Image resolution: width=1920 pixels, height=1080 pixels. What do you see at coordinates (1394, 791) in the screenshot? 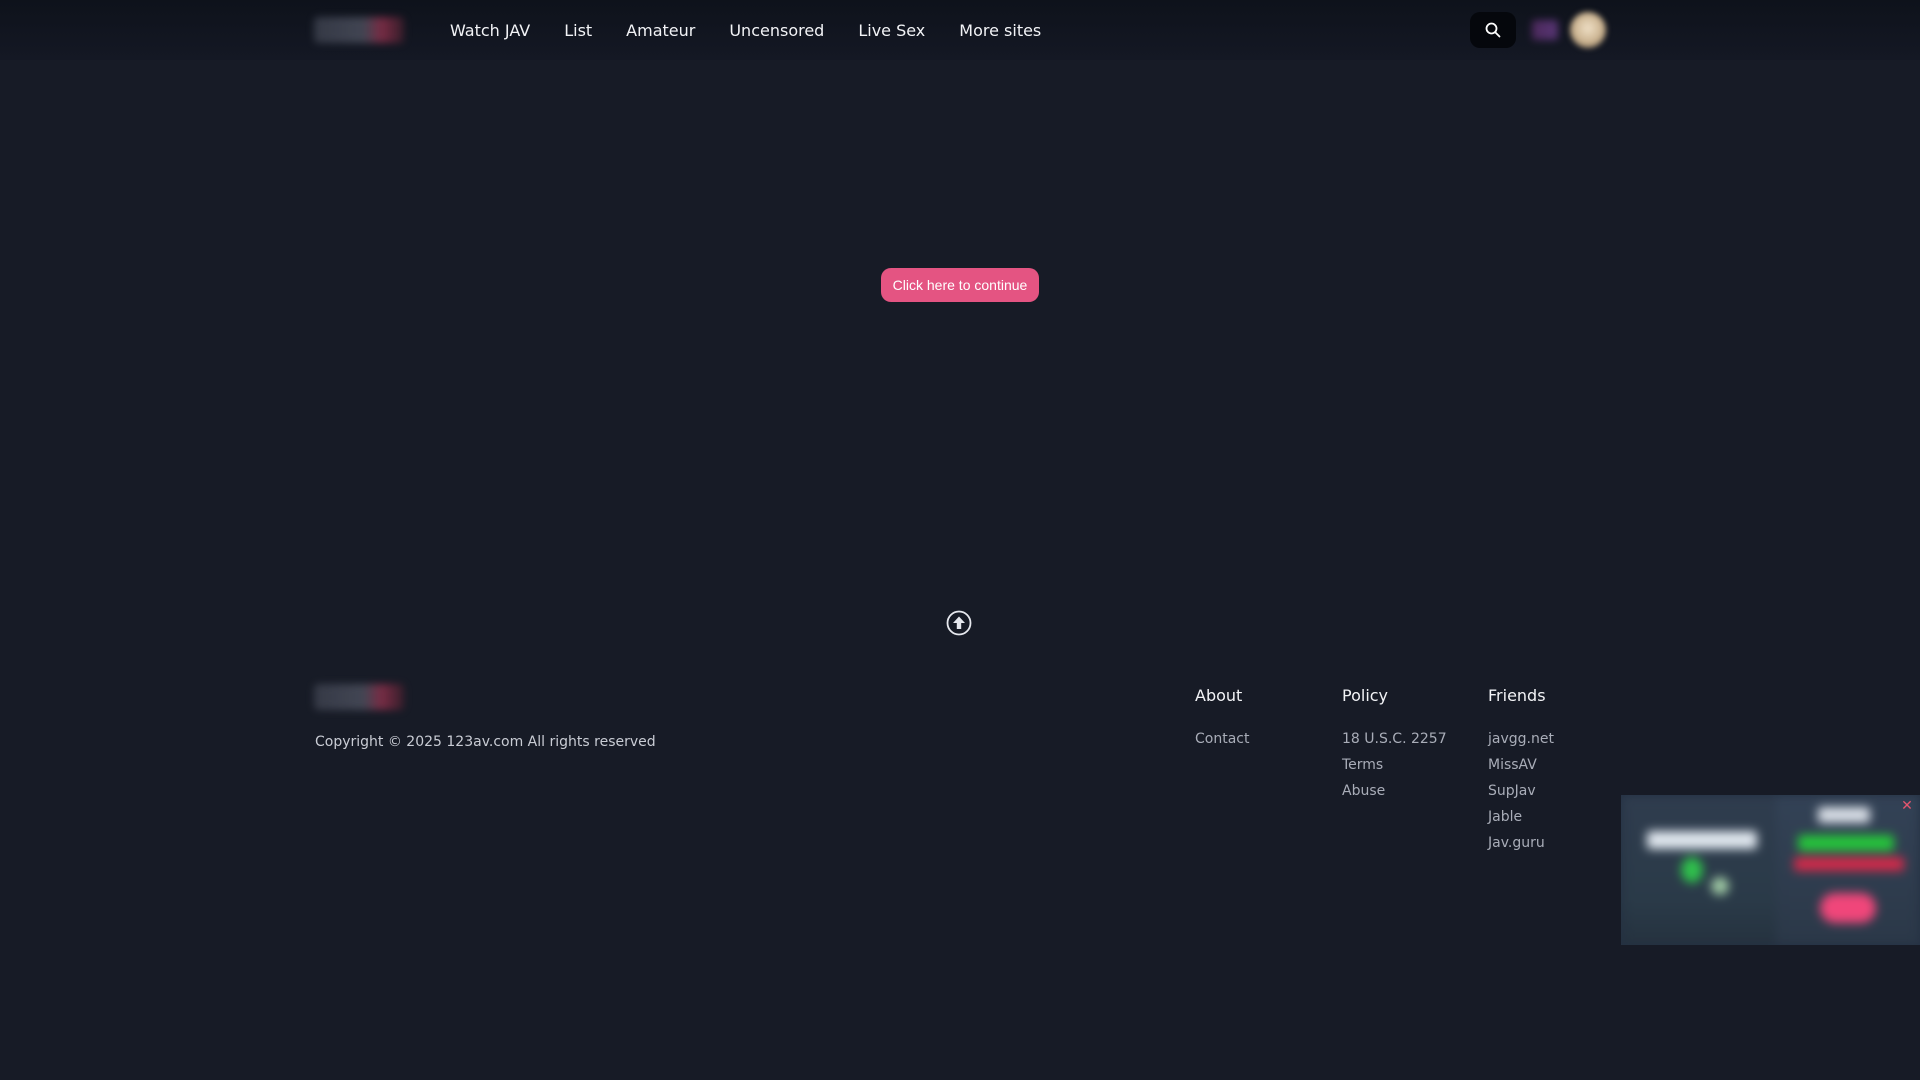
I see `footer-link-abuse: Abuse` at bounding box center [1394, 791].